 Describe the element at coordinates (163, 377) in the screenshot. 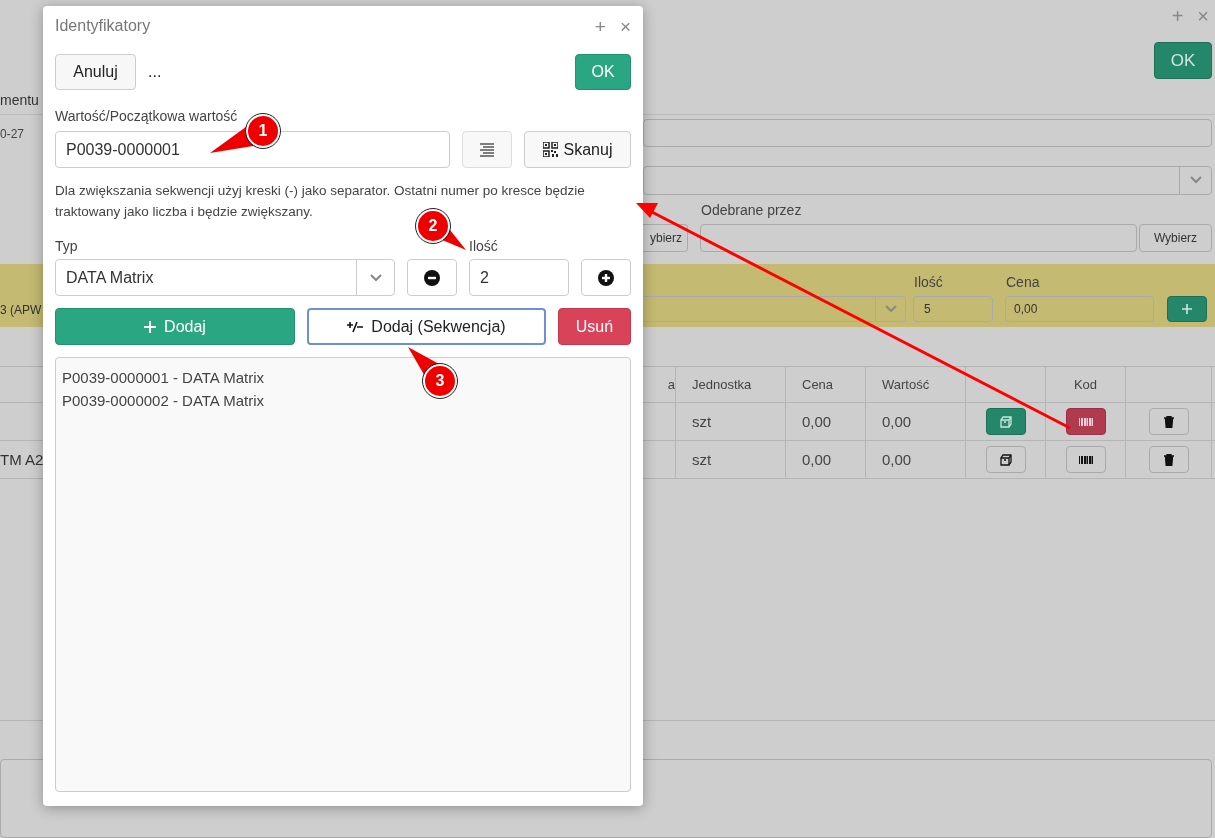

I see `list-item: P0039-0000001 - DATA Matrix` at that location.